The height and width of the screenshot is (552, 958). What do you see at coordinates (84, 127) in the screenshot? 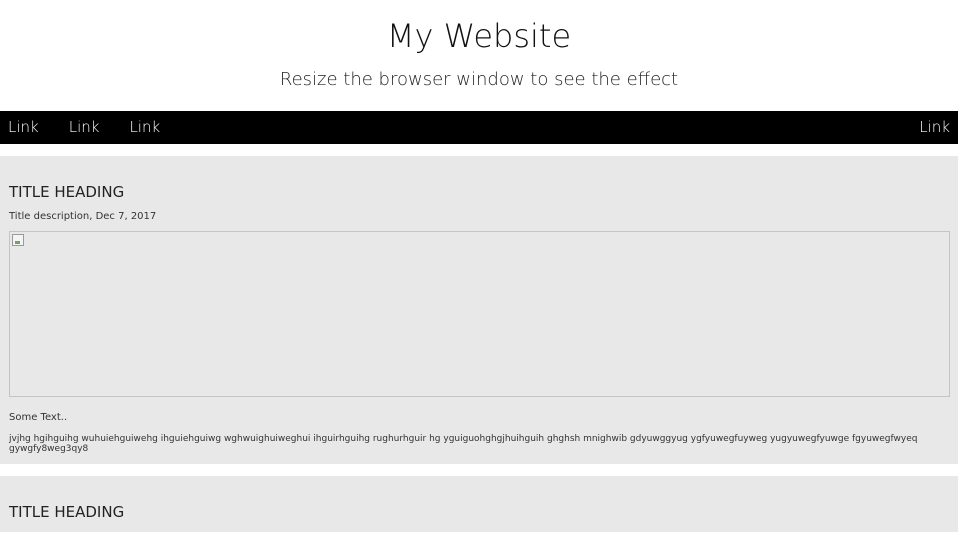
I see `nav-link-2: Link` at bounding box center [84, 127].